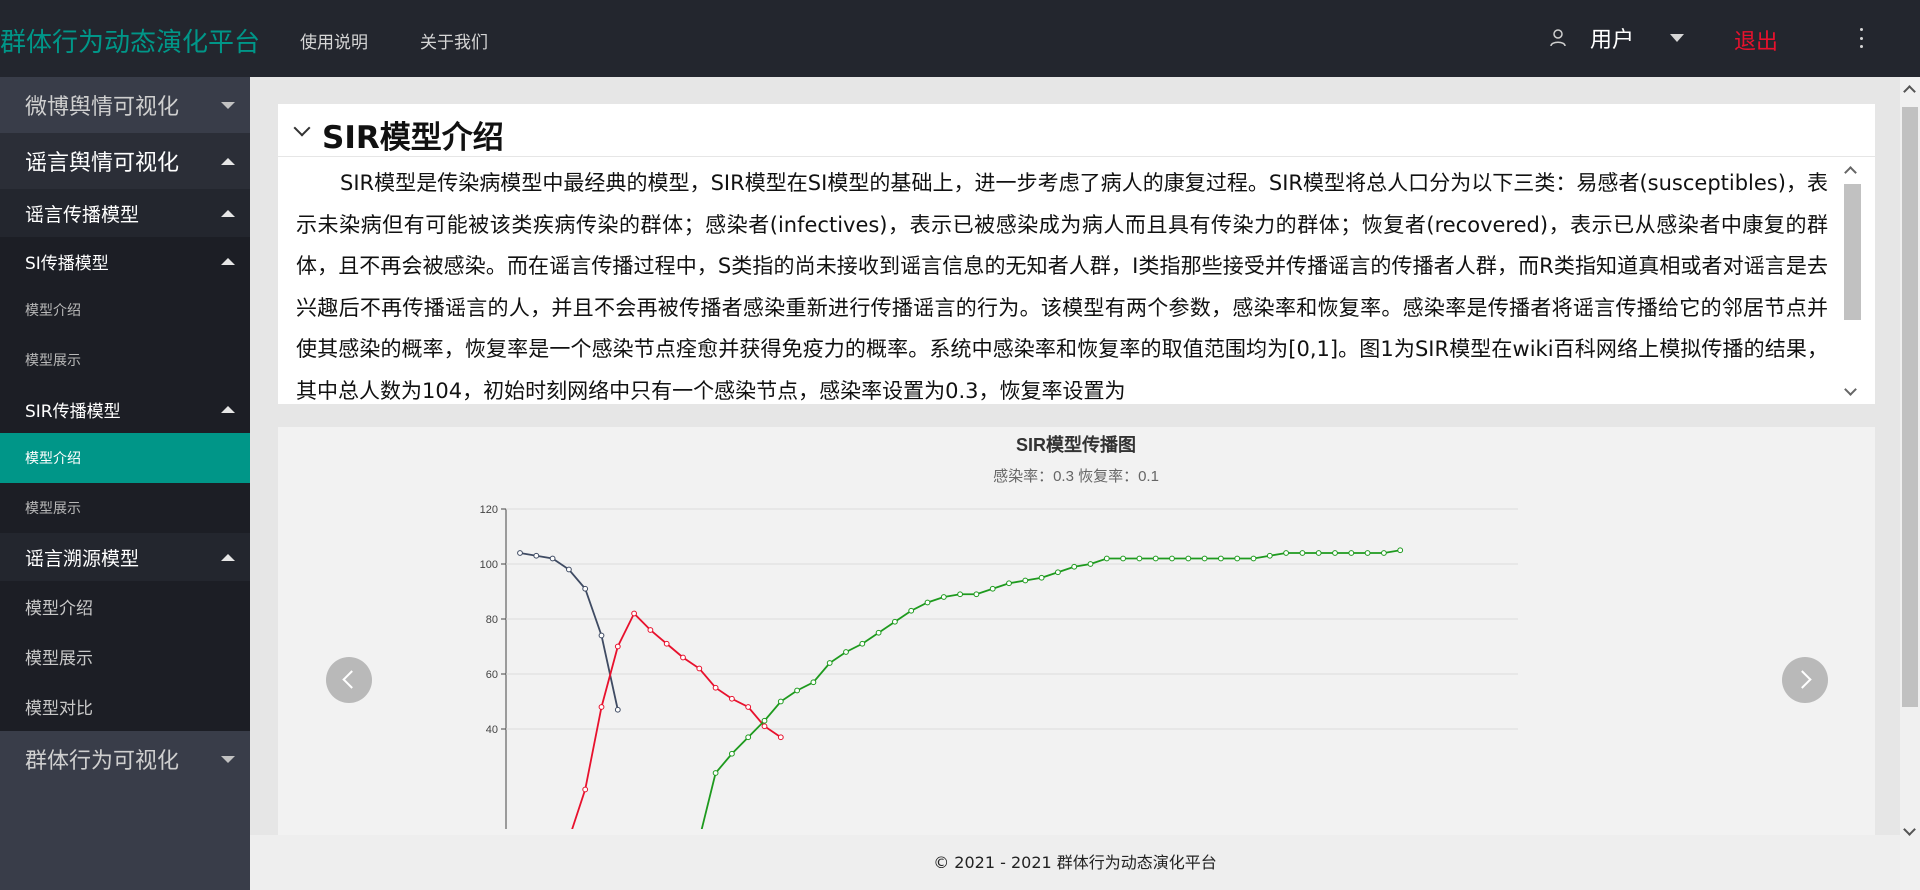 The height and width of the screenshot is (890, 1920). Describe the element at coordinates (125, 759) in the screenshot. I see `sidebar-item-group: 群体行为可视化` at that location.